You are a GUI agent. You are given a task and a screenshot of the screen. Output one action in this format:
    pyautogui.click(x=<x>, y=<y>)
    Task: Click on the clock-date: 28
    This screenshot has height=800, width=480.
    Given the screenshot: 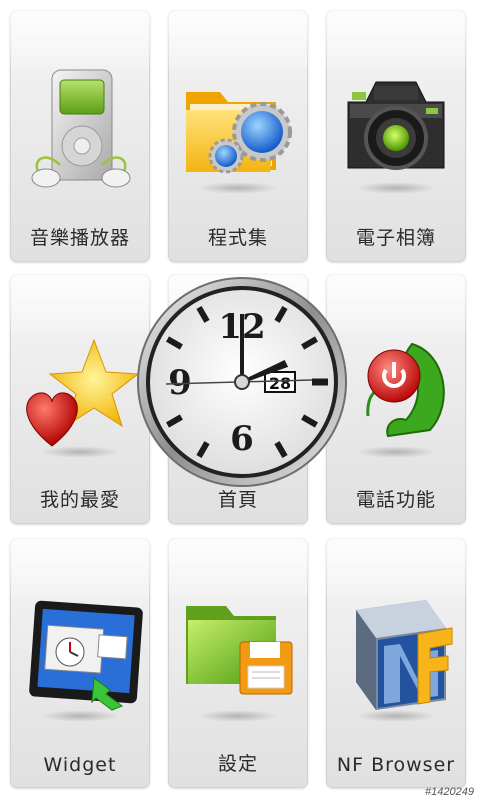 What is the action you would take?
    pyautogui.click(x=280, y=383)
    